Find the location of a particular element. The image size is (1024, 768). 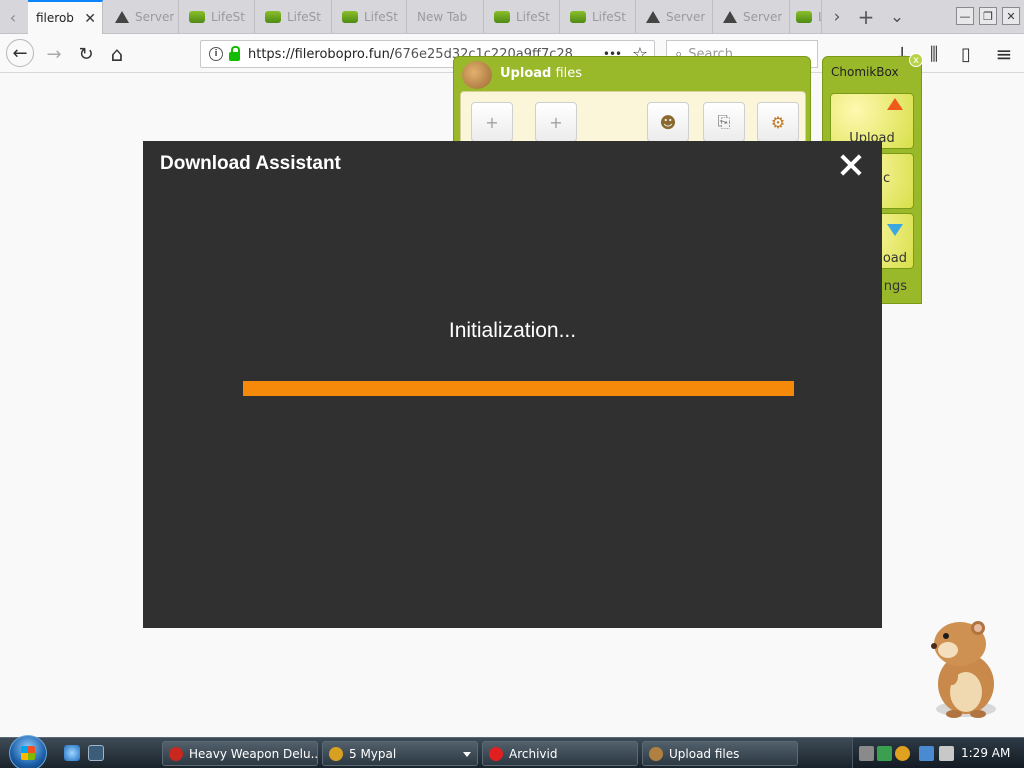

chomikbox-title: ChomikBox is located at coordinates (865, 72).